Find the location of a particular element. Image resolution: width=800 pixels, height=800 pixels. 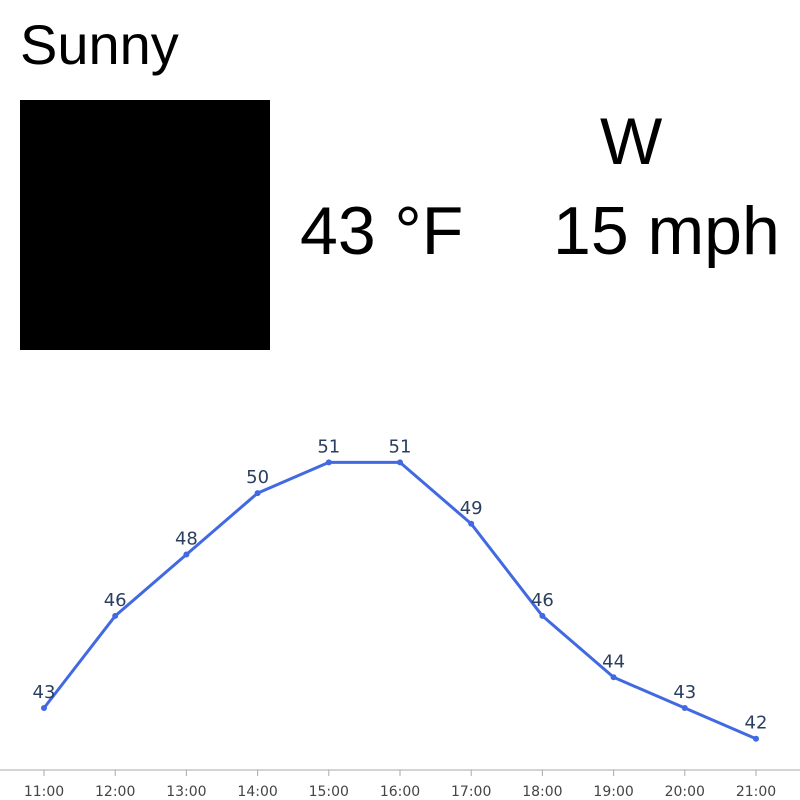

data-label: 49 is located at coordinates (471, 508).